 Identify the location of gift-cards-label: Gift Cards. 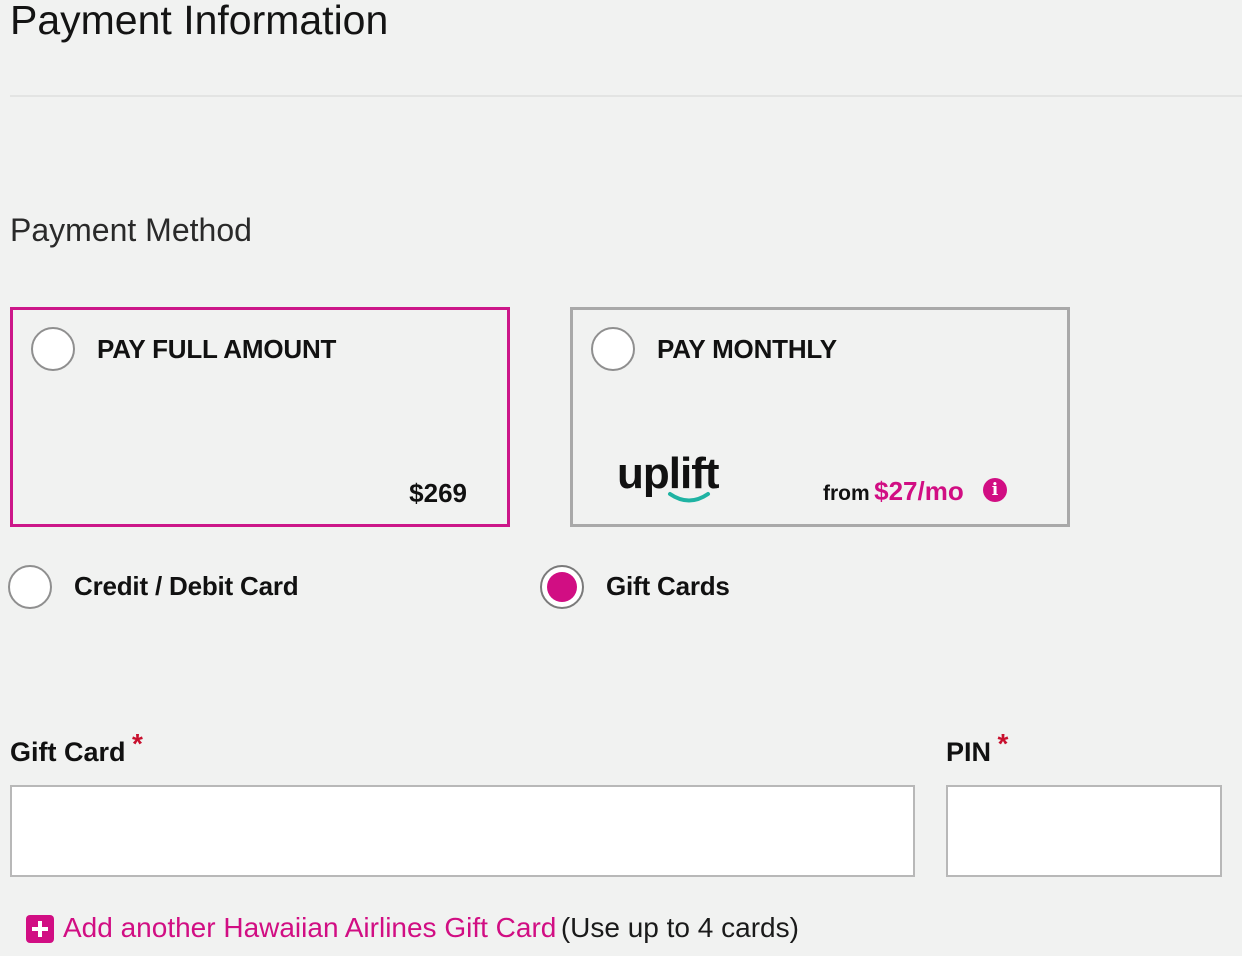
(668, 586).